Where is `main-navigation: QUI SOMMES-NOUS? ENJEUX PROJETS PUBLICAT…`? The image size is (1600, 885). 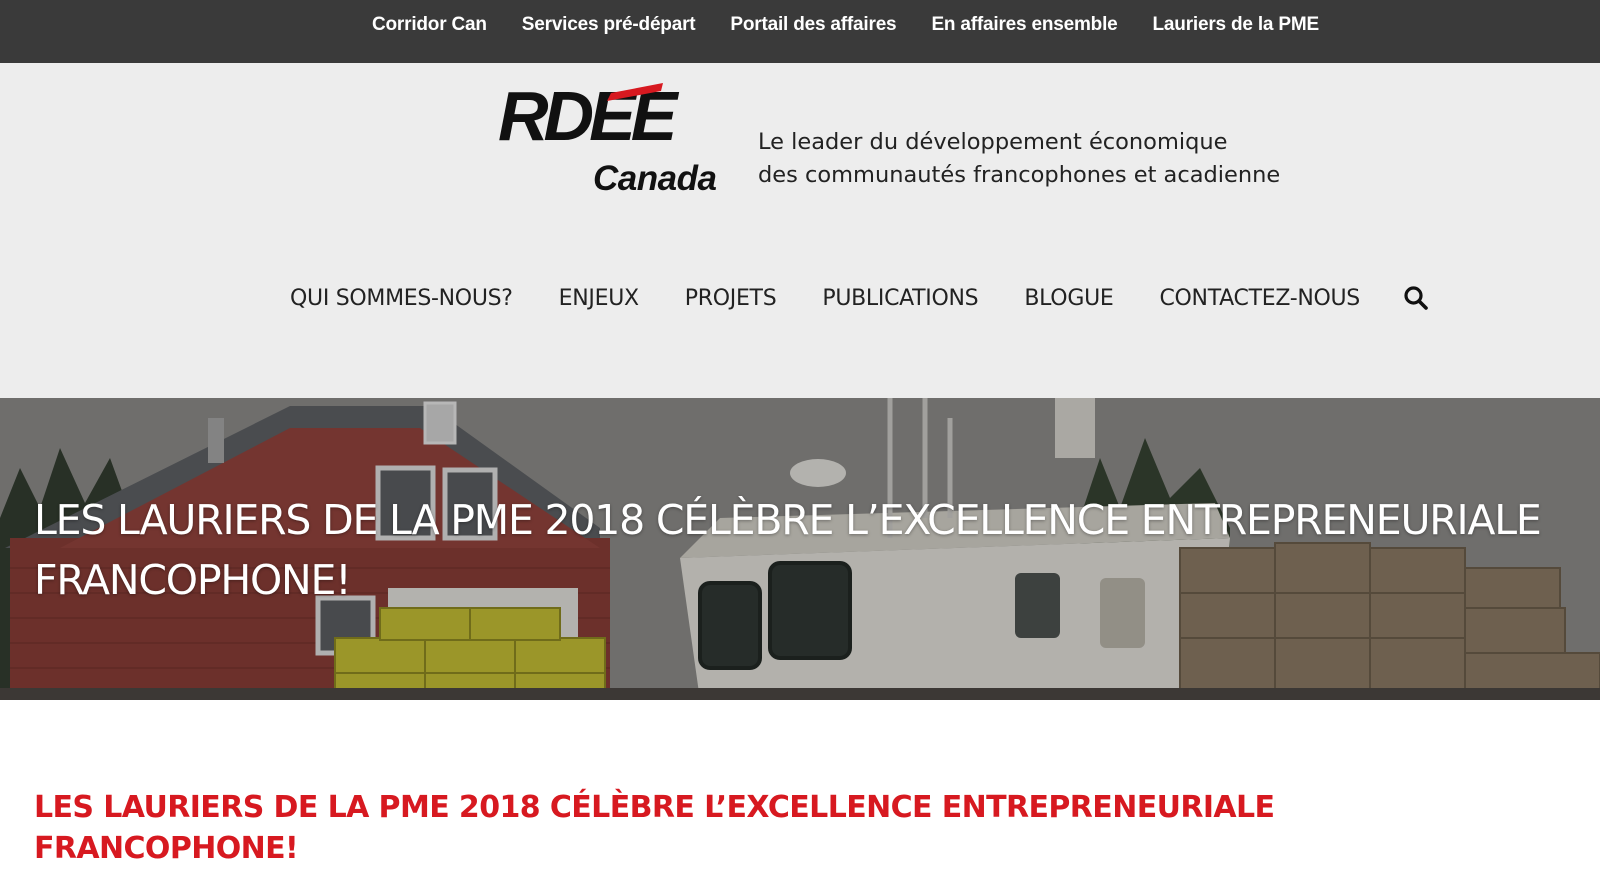
main-navigation: QUI SOMMES-NOUS? ENJEUX PROJETS PUBLICAT… is located at coordinates (860, 298).